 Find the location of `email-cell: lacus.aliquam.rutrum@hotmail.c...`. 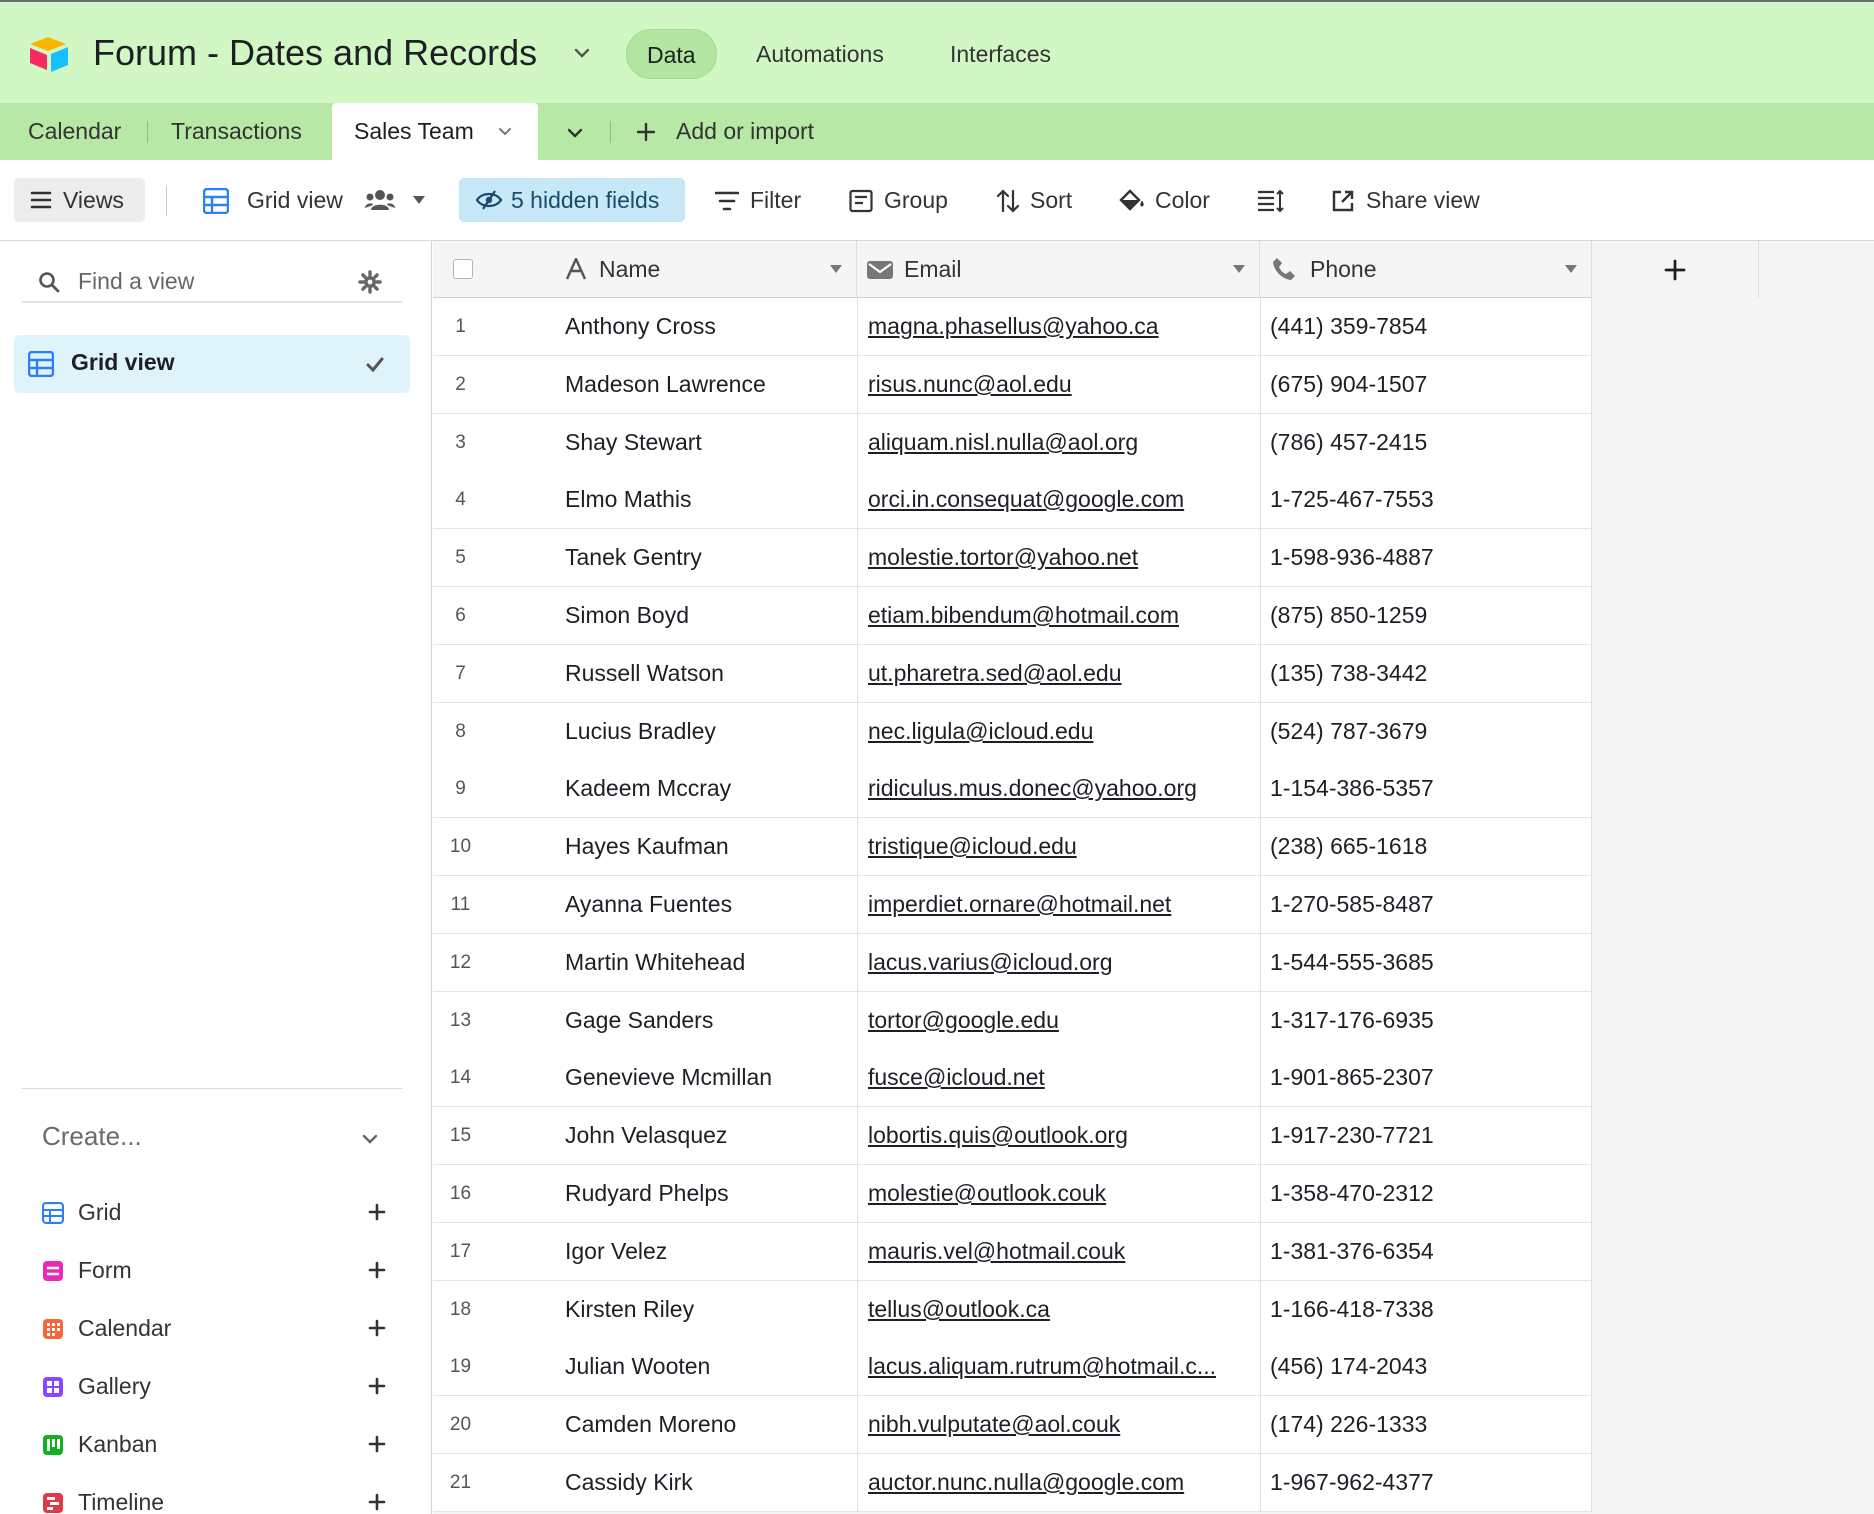

email-cell: lacus.aliquam.rutrum@hotmail.c... is located at coordinates (1068, 1366).